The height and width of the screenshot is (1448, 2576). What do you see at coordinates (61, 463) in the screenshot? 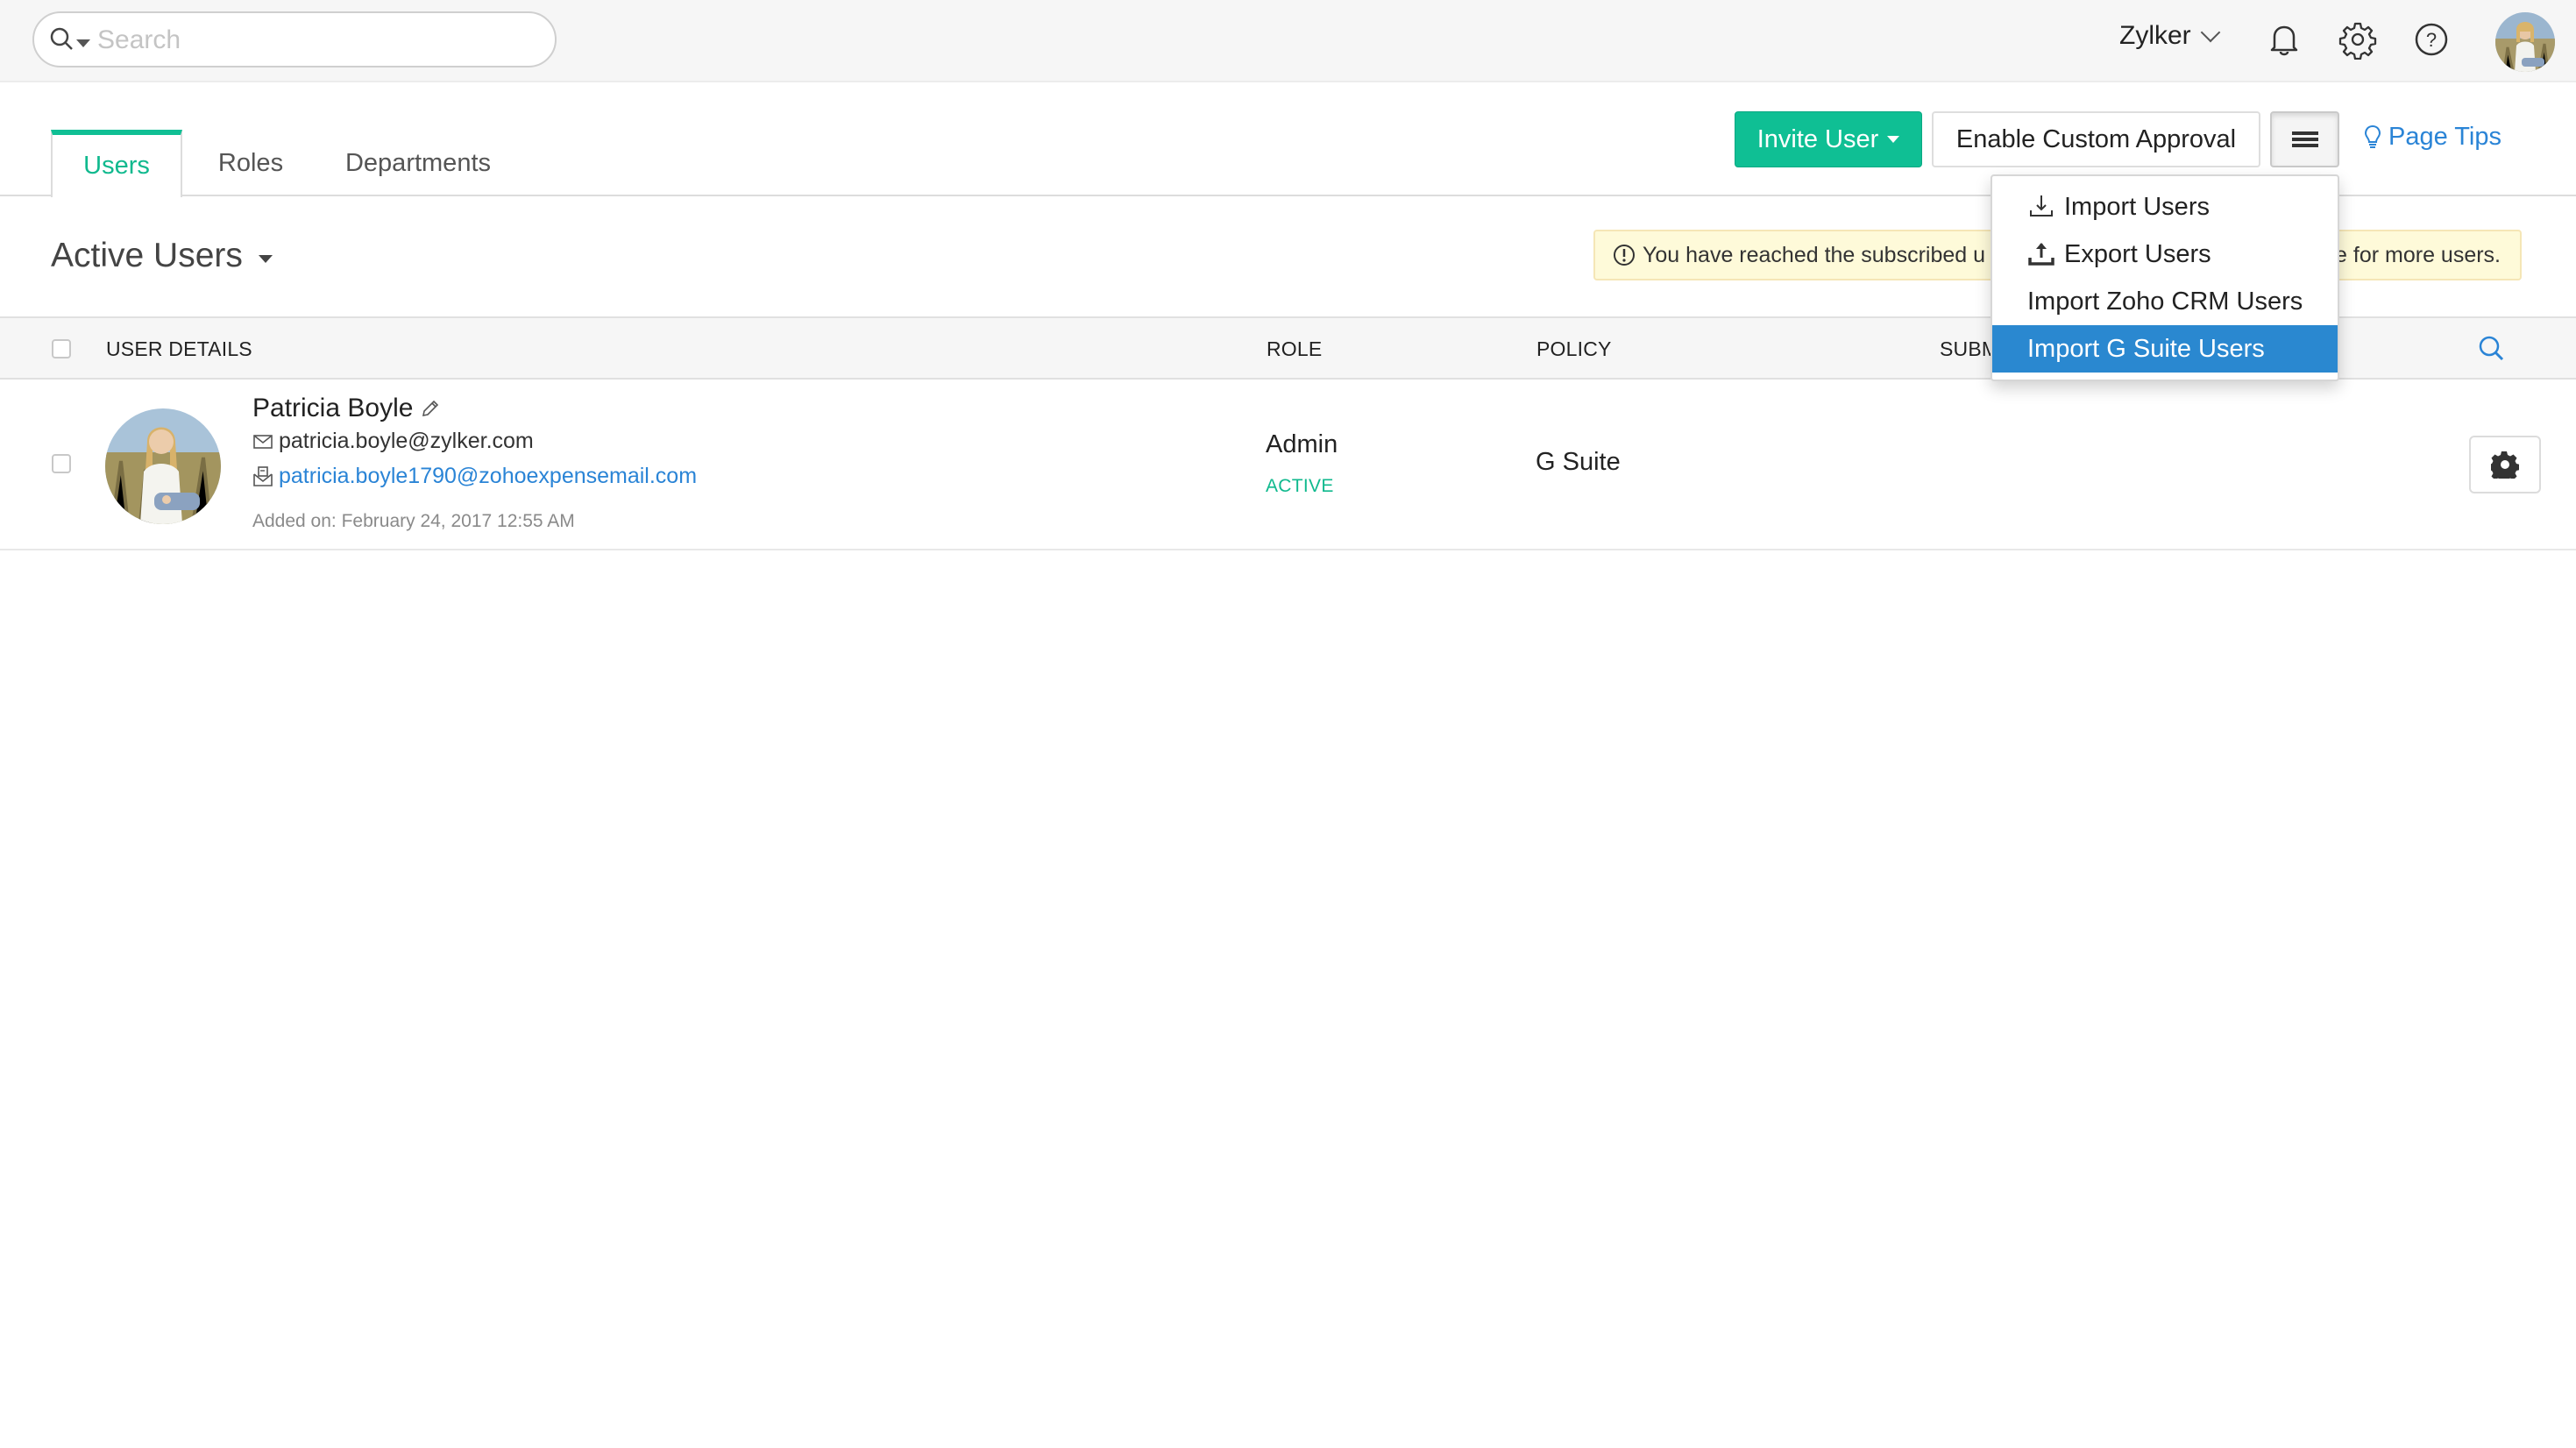
I see `row-checkbox` at bounding box center [61, 463].